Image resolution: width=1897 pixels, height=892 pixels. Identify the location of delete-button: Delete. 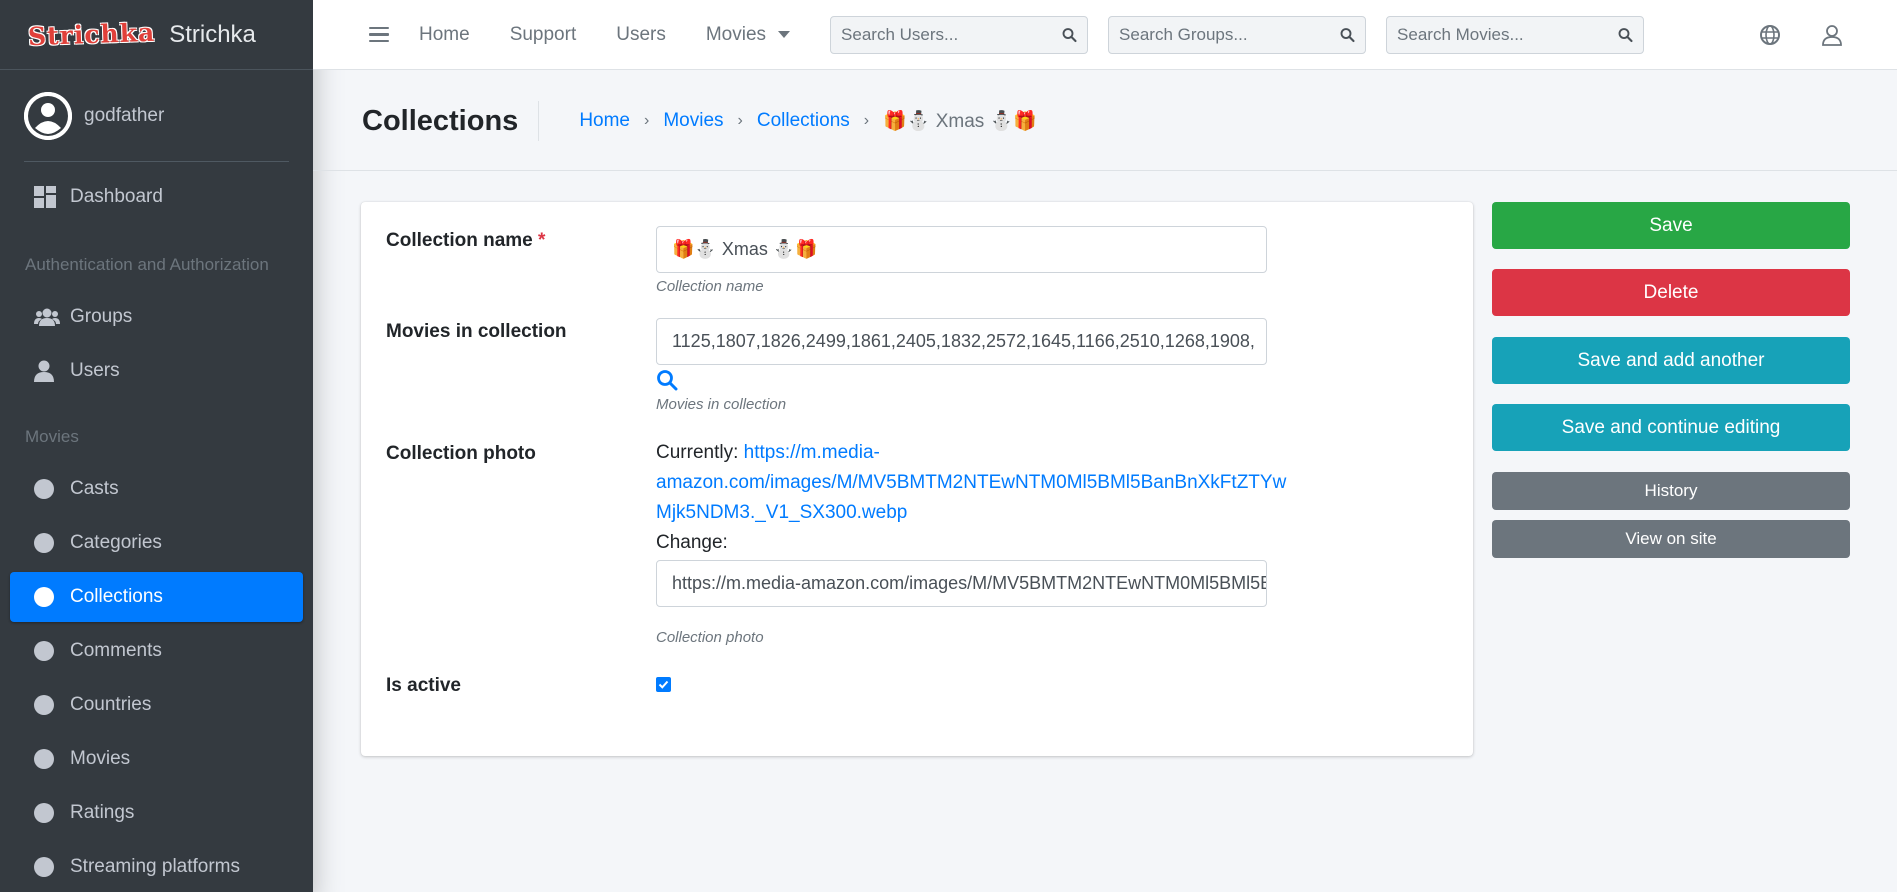
(1671, 292).